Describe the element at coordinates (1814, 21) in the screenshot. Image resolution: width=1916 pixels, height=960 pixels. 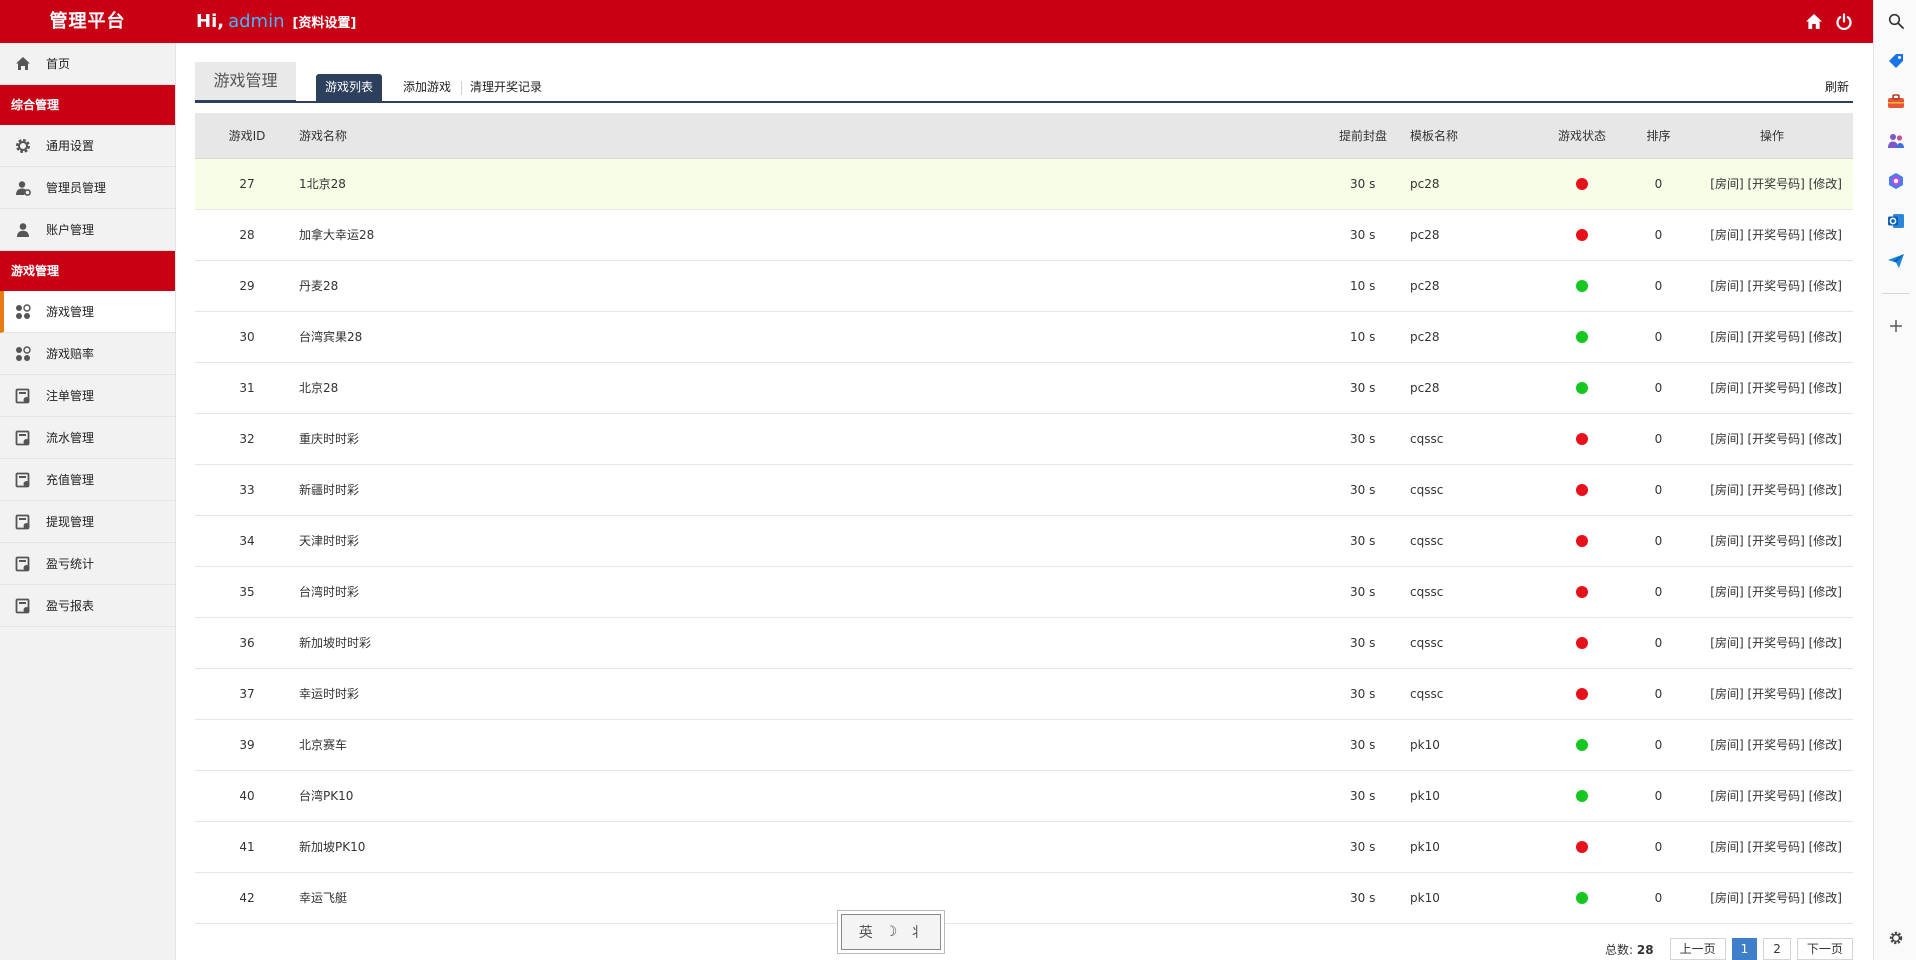
I see `home-icon` at that location.